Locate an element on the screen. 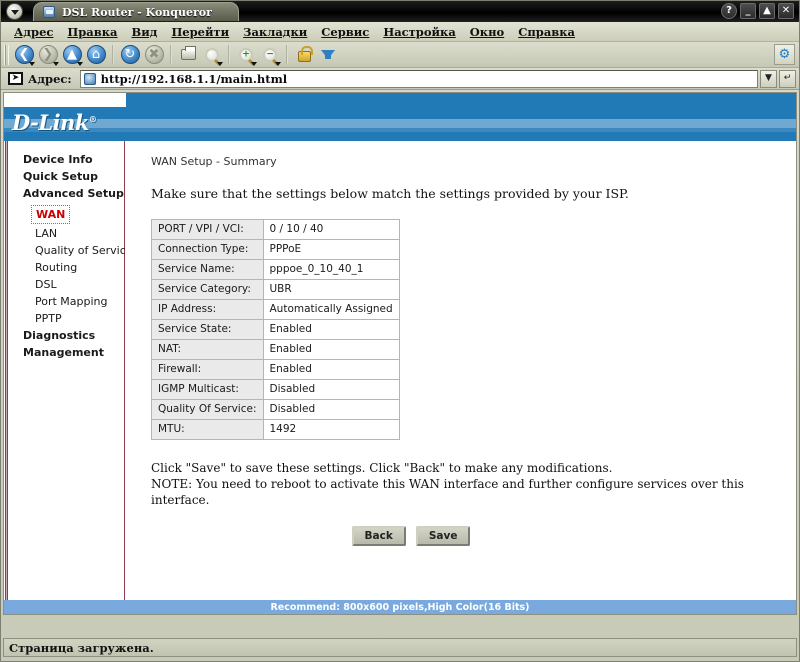 This screenshot has height=662, width=800. forward-icon: ❯ is located at coordinates (48, 55).